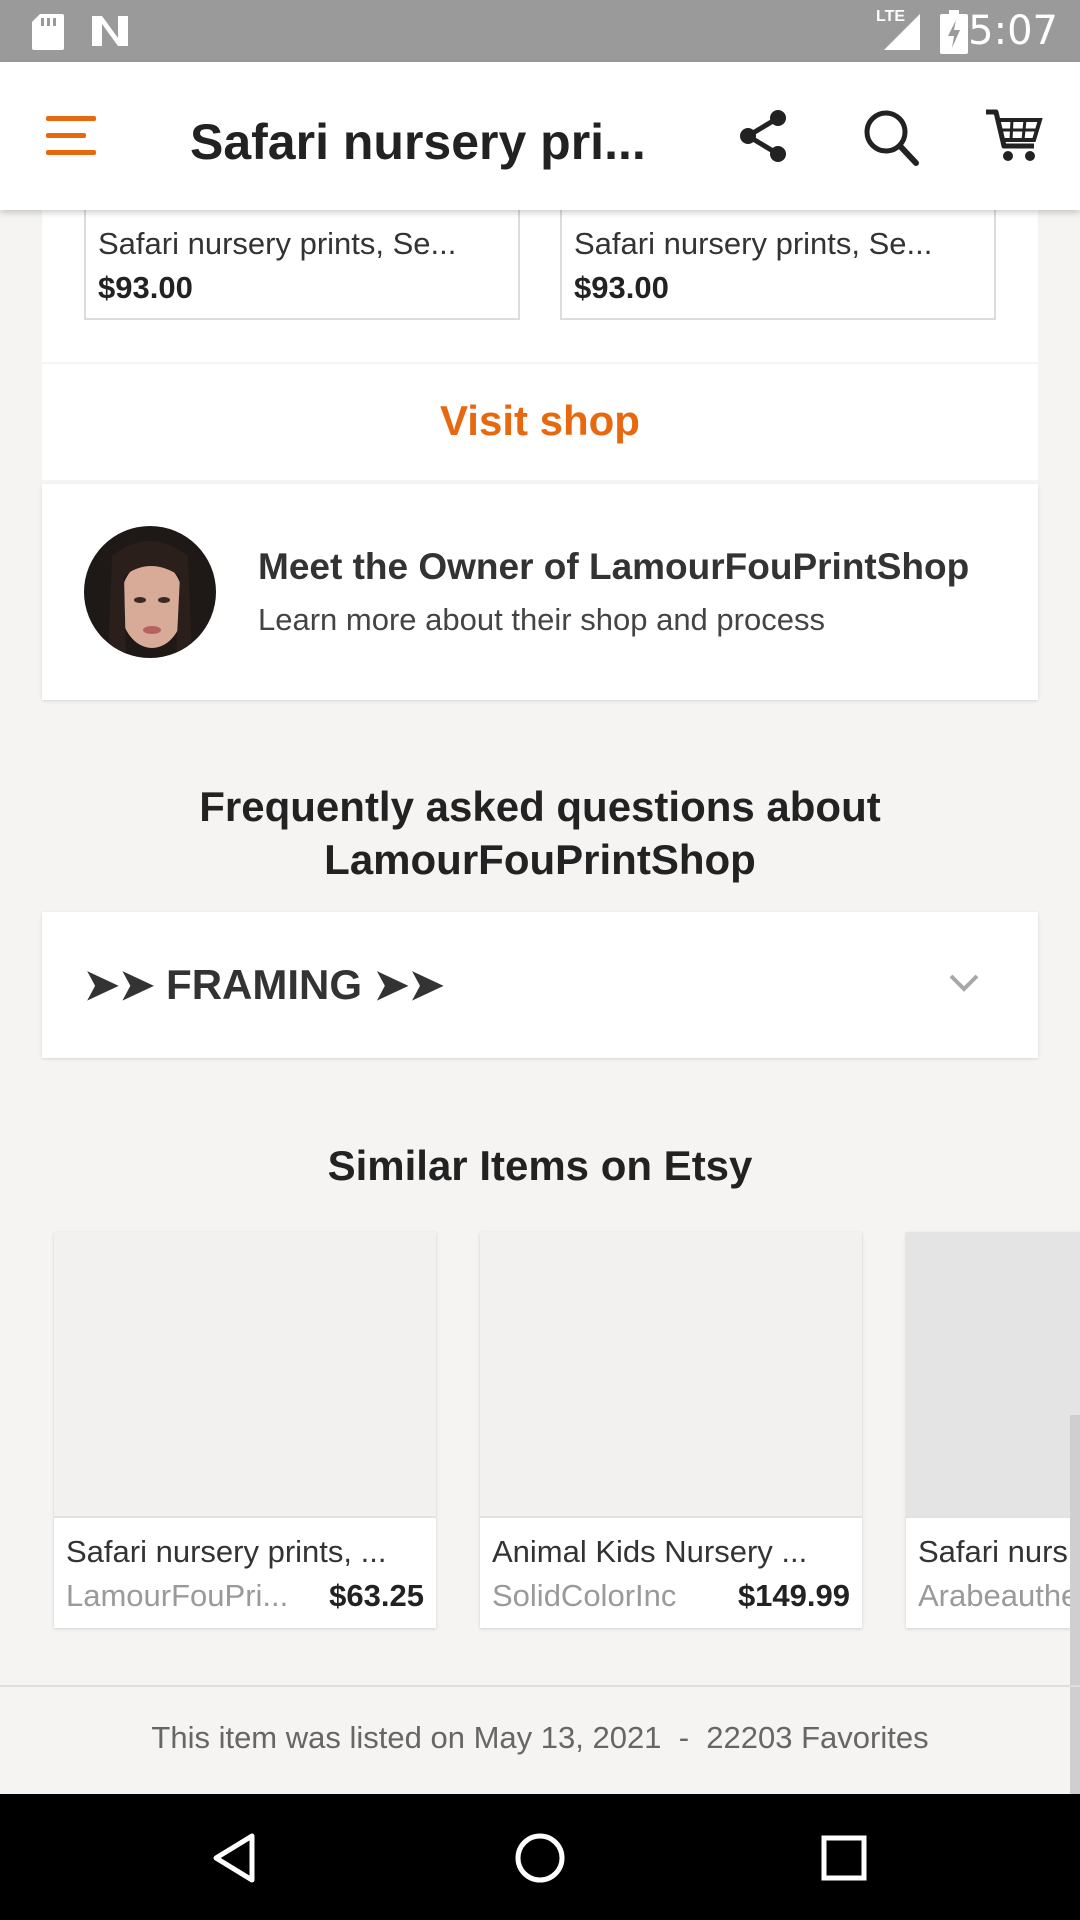 The width and height of the screenshot is (1080, 1920). I want to click on owner-heading: Meet the Owner of LamourFouPrintShop, so click(614, 566).